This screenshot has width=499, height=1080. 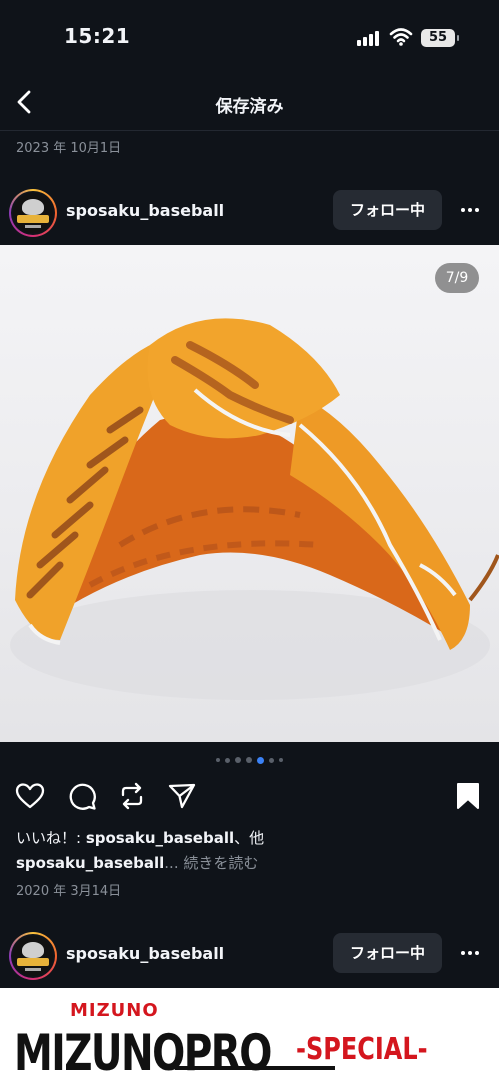 I want to click on post-image: MIZUNO MIZUNOPRO -SPECIAL-, so click(x=249, y=1034).